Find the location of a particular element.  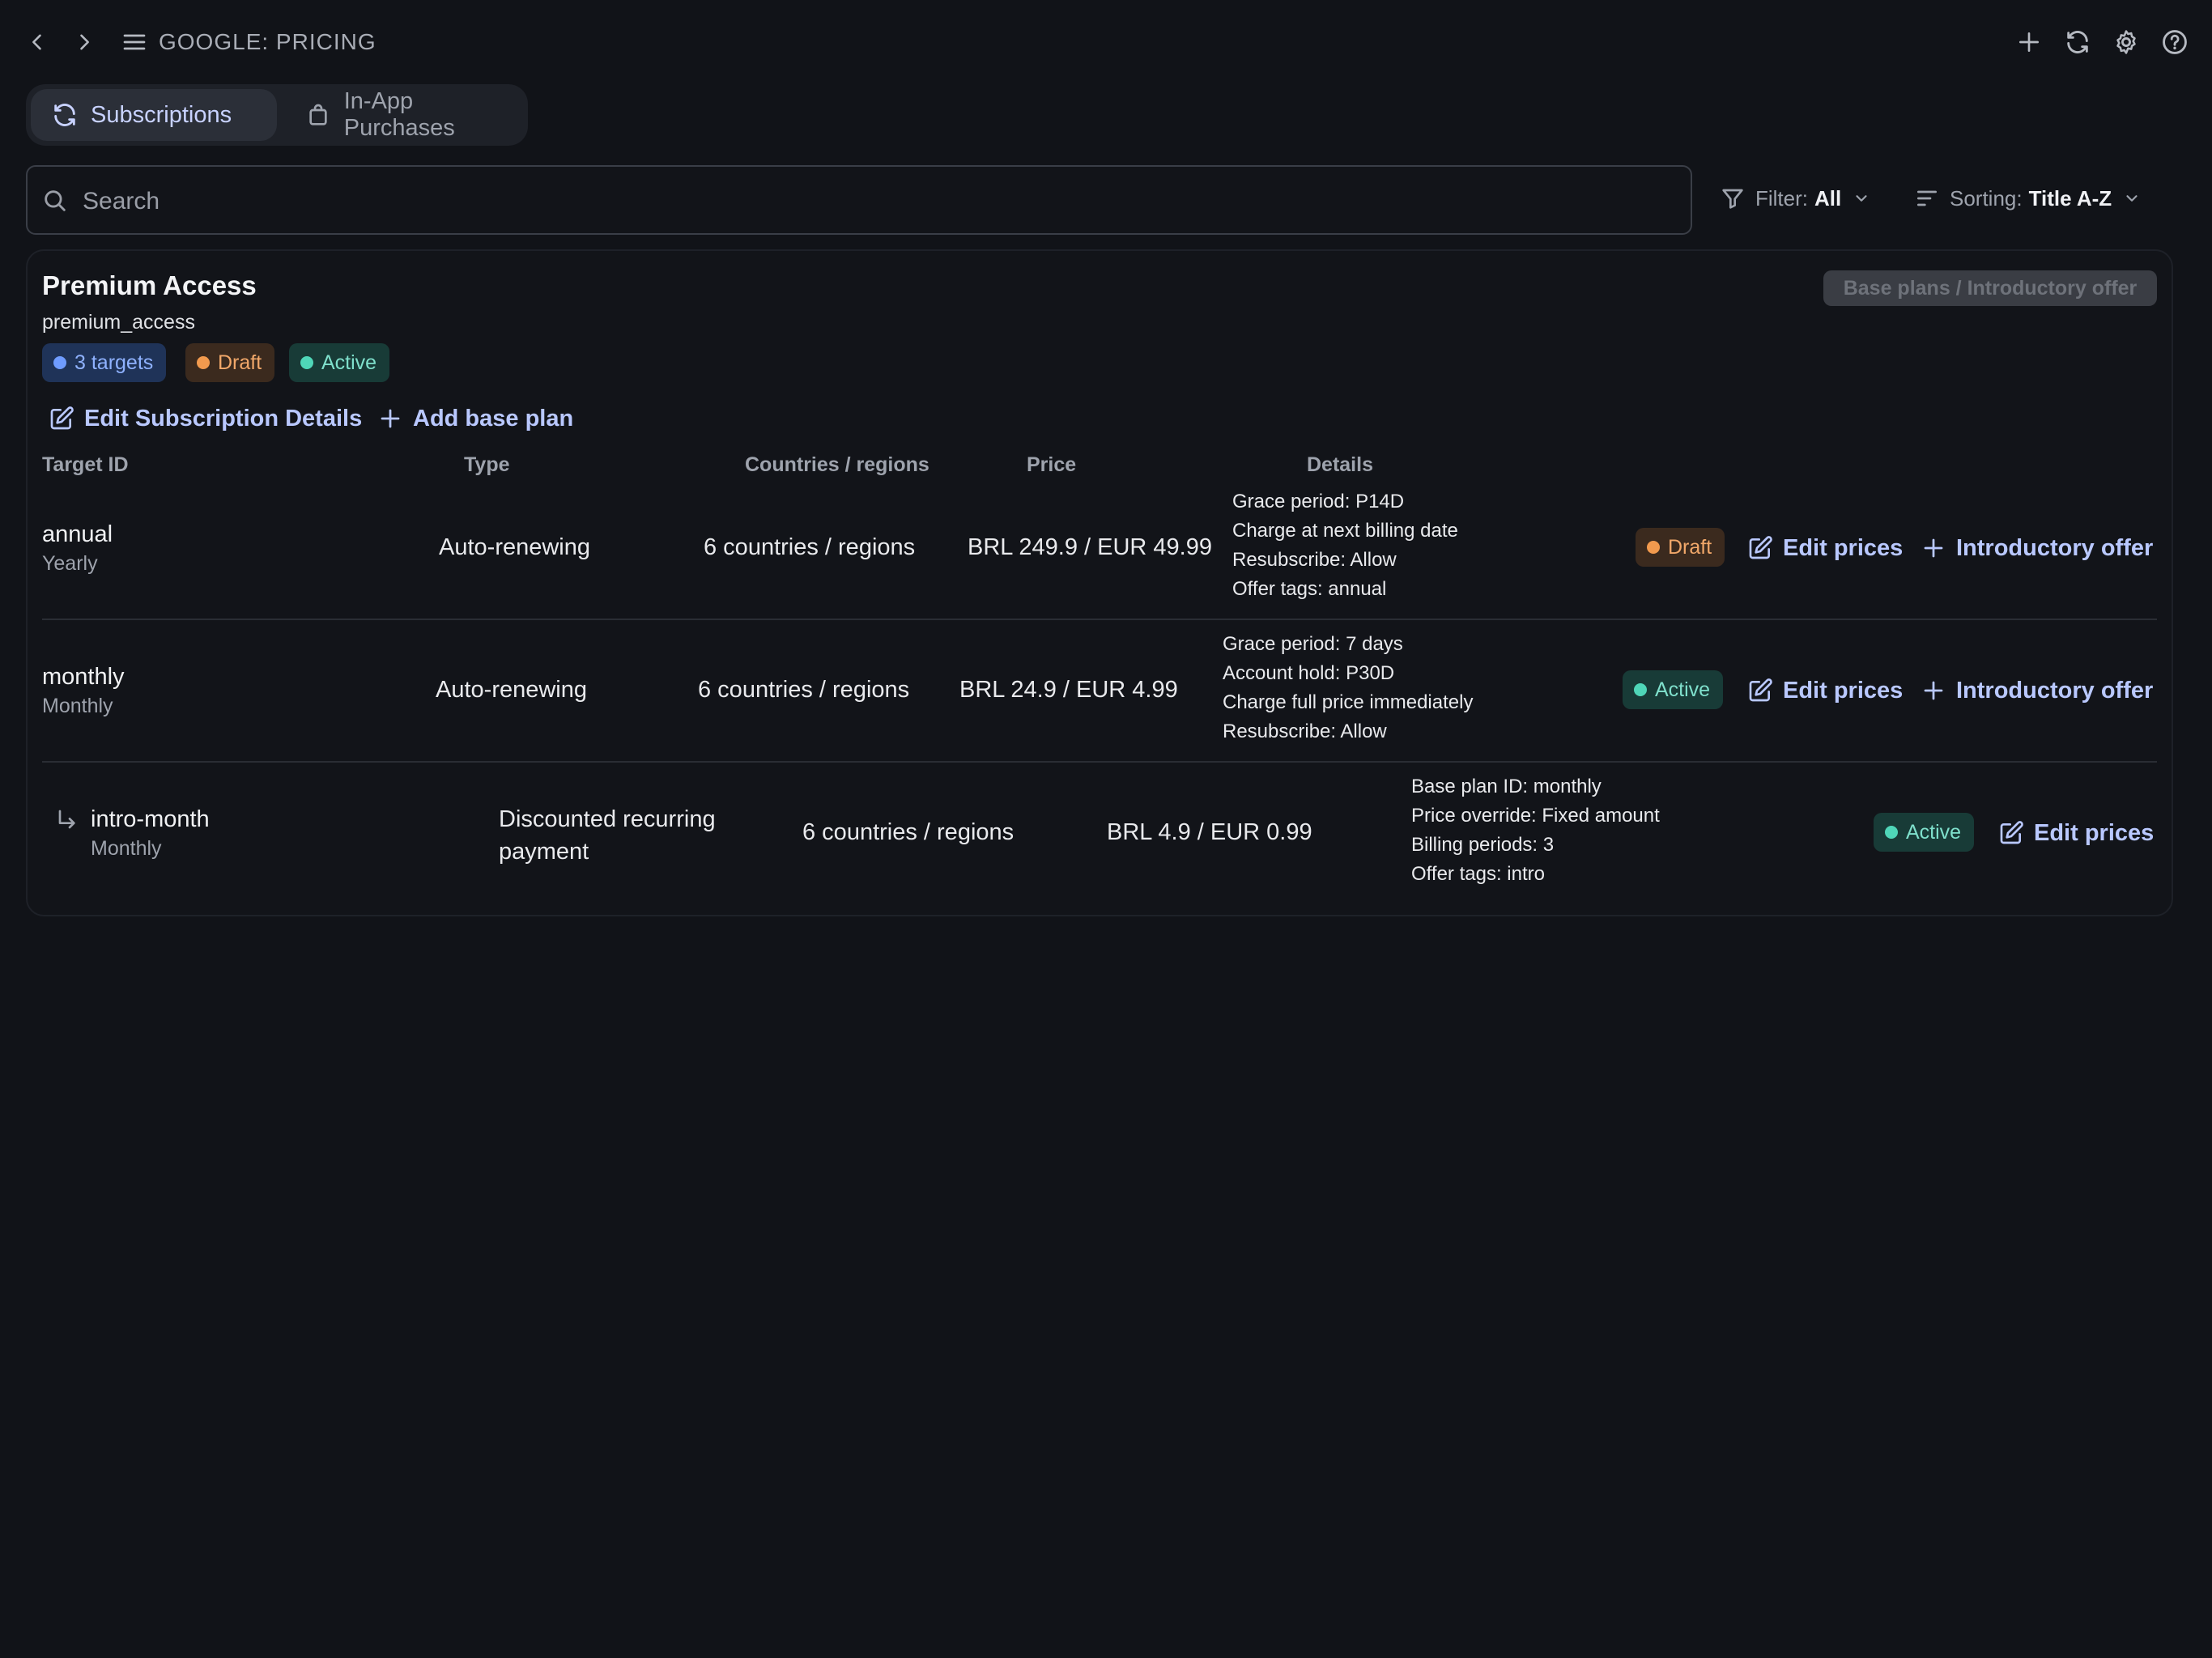

tab-bar: Subscriptions In-App Purchases is located at coordinates (277, 115).